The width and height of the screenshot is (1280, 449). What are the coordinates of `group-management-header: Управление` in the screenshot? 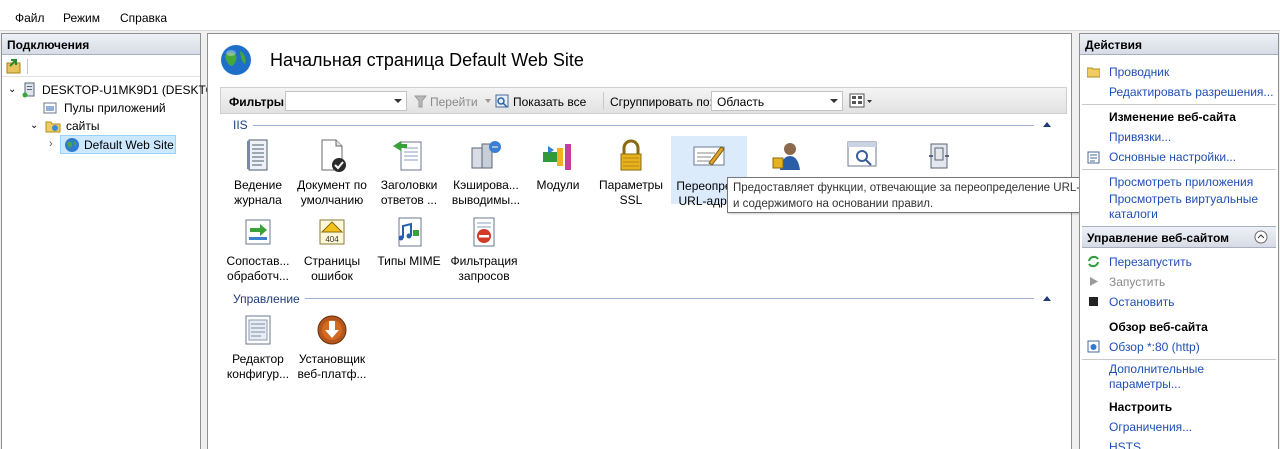 It's located at (266, 299).